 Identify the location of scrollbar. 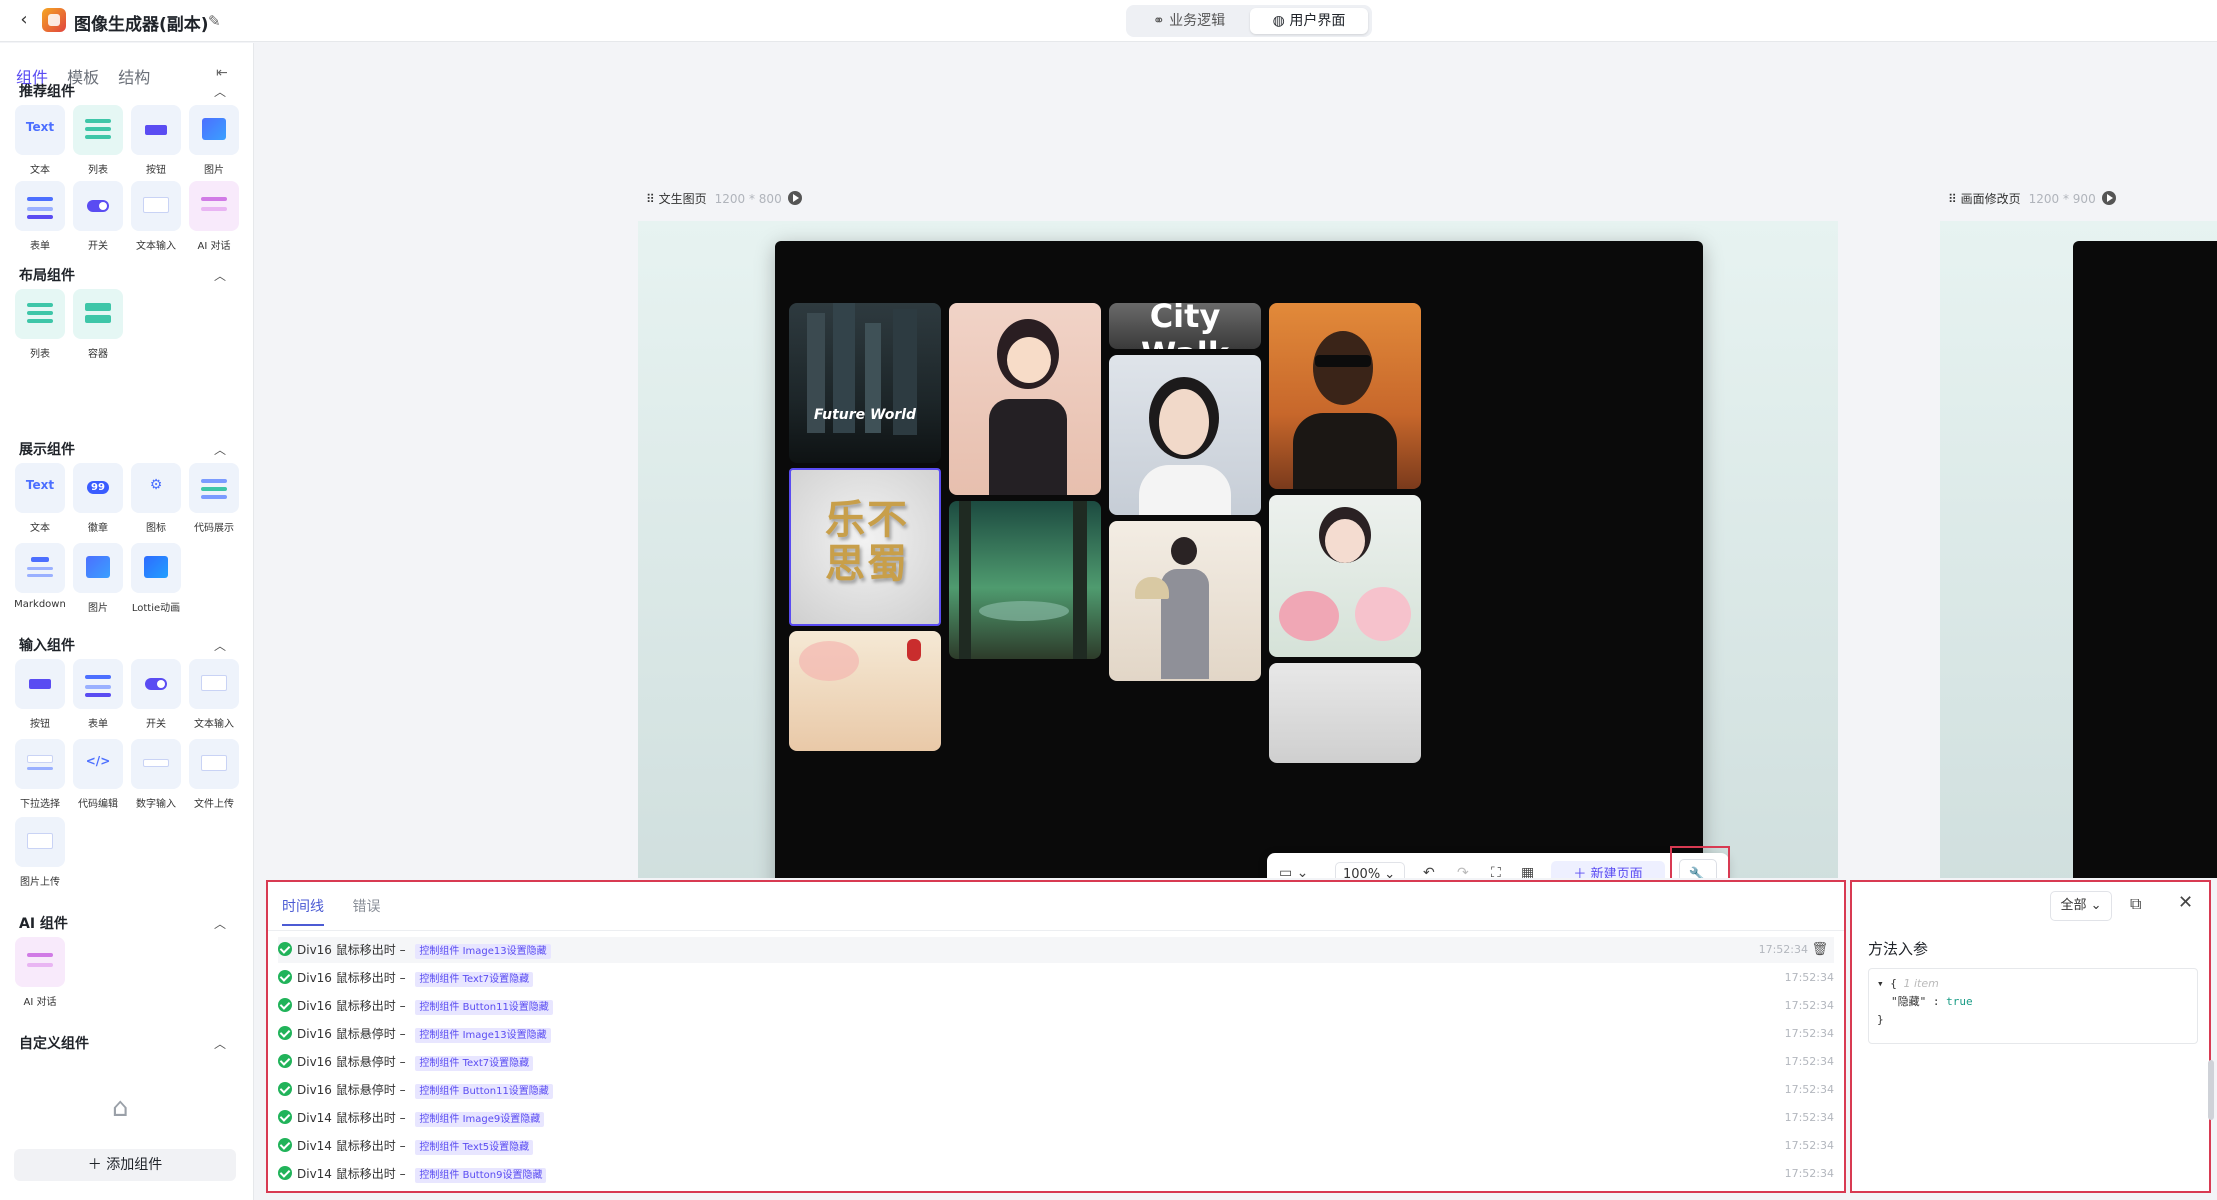
(2211, 1090).